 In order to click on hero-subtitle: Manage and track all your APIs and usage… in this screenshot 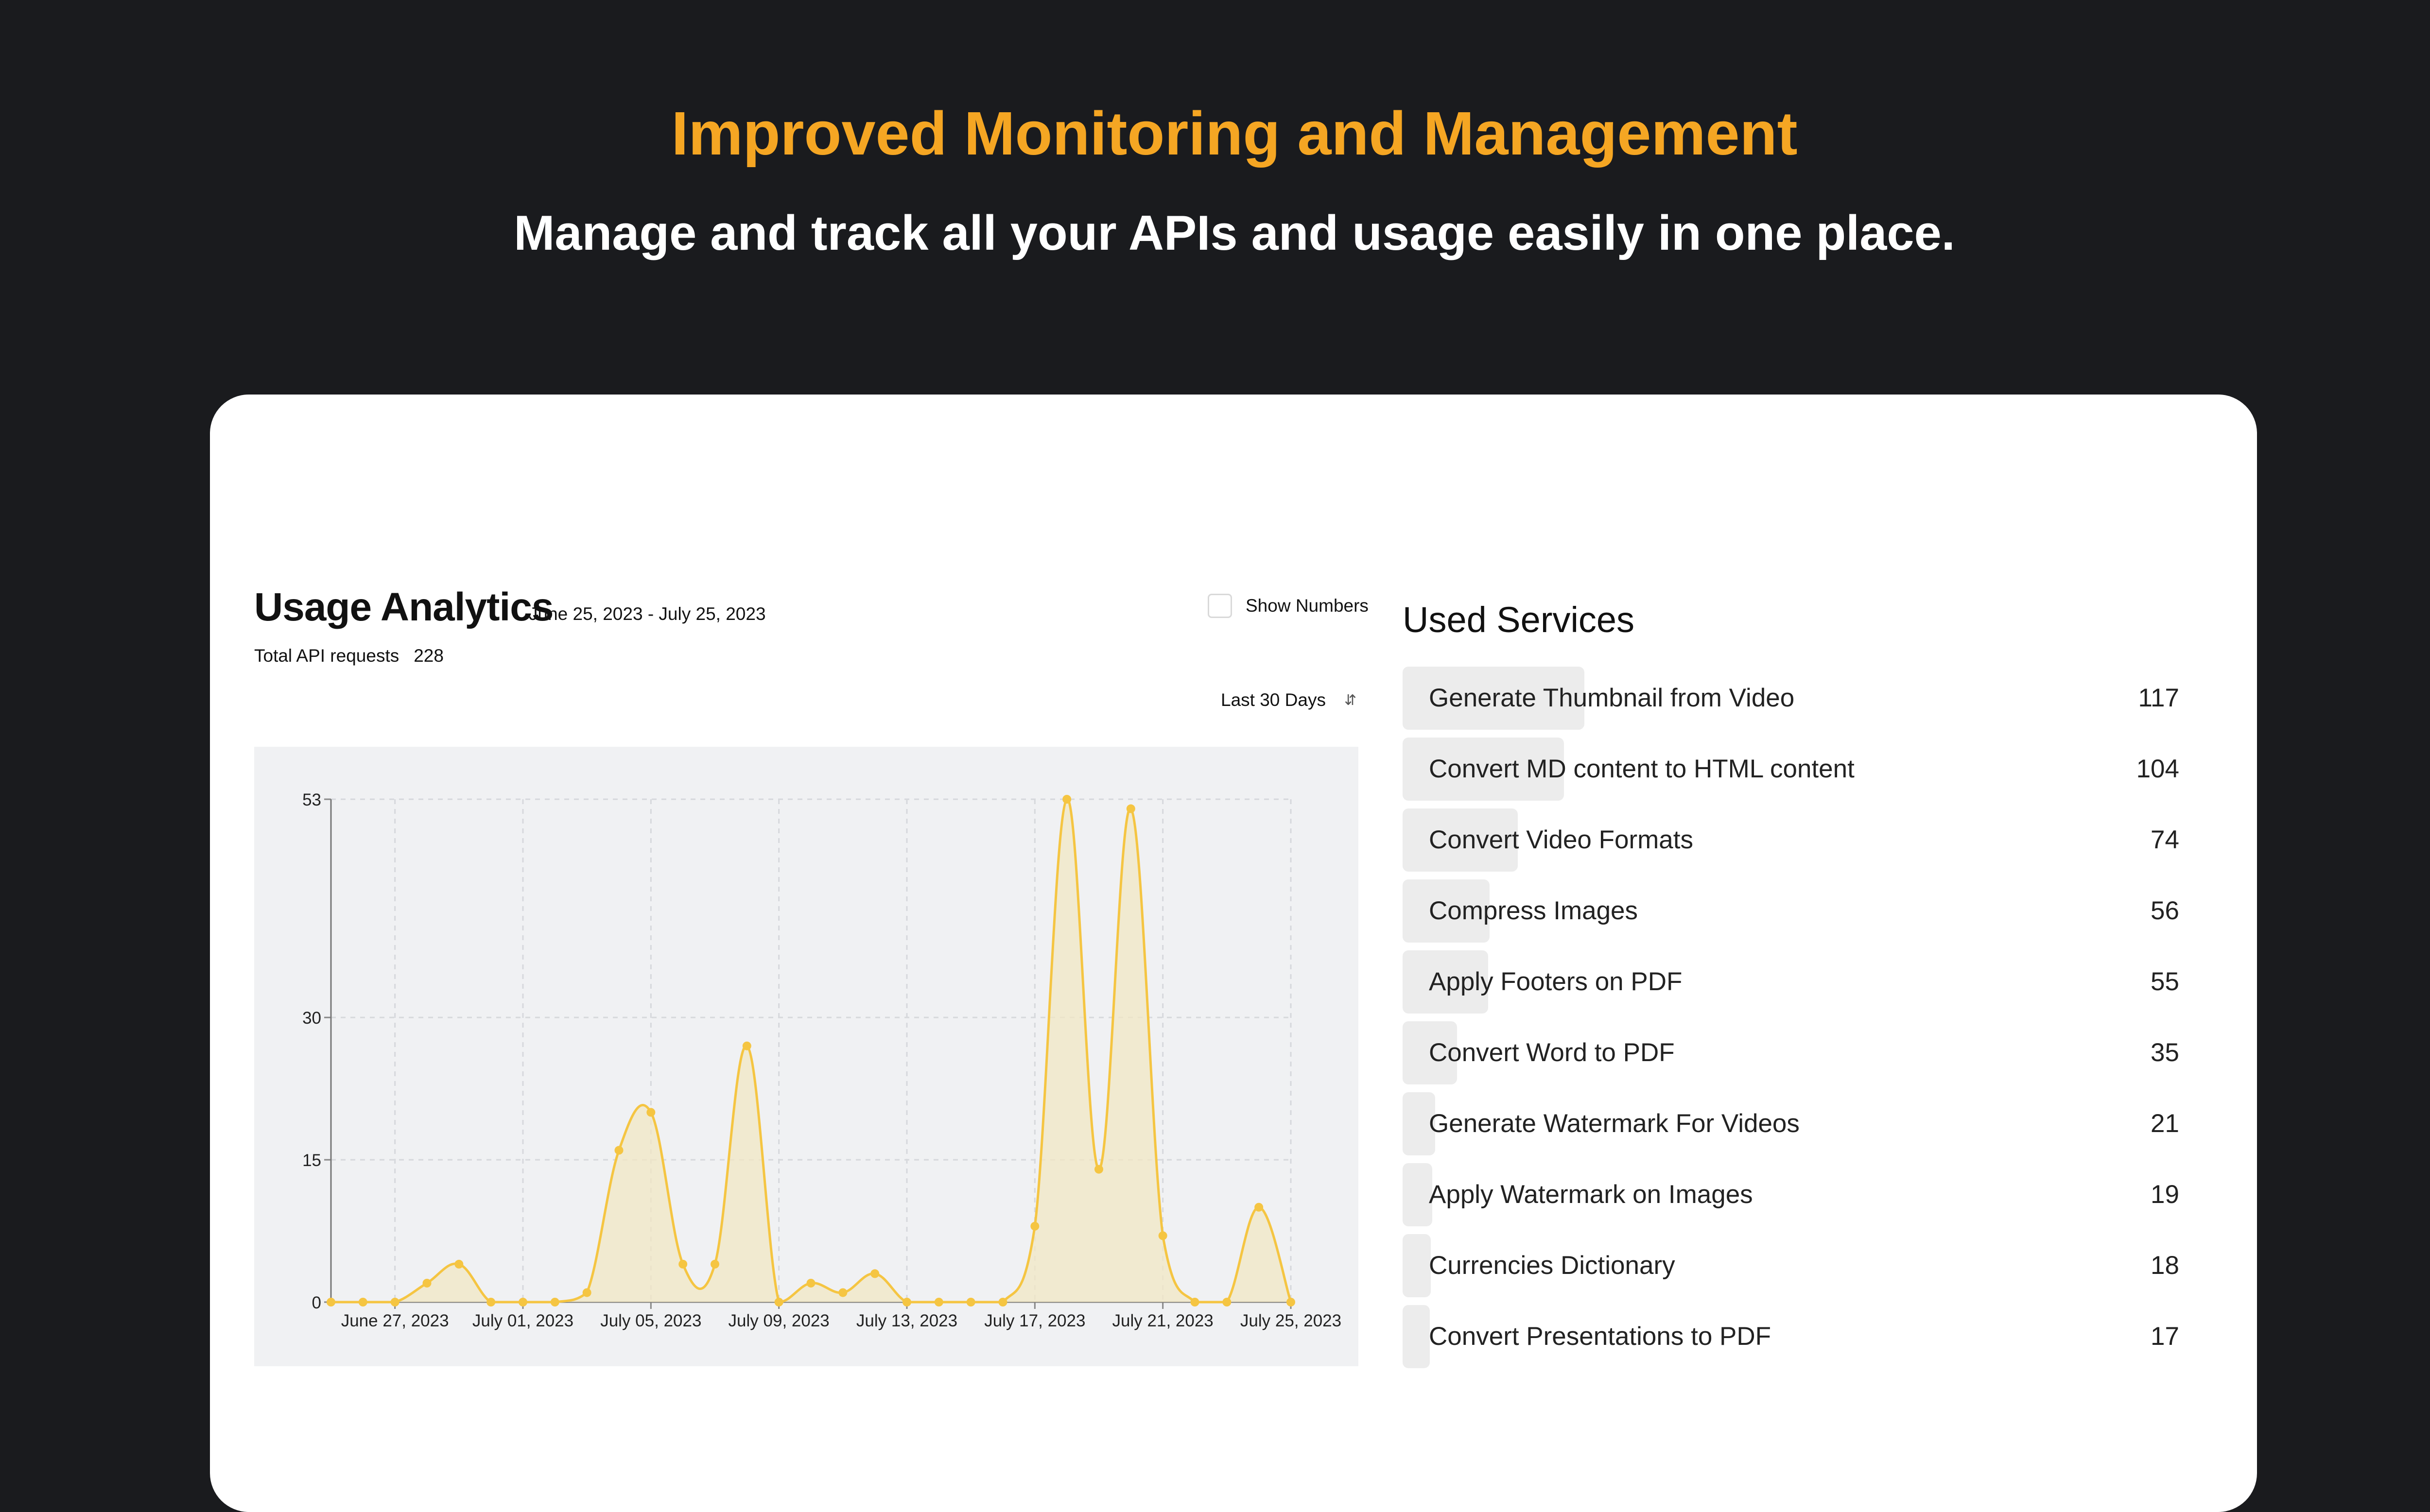, I will do `click(1234, 233)`.